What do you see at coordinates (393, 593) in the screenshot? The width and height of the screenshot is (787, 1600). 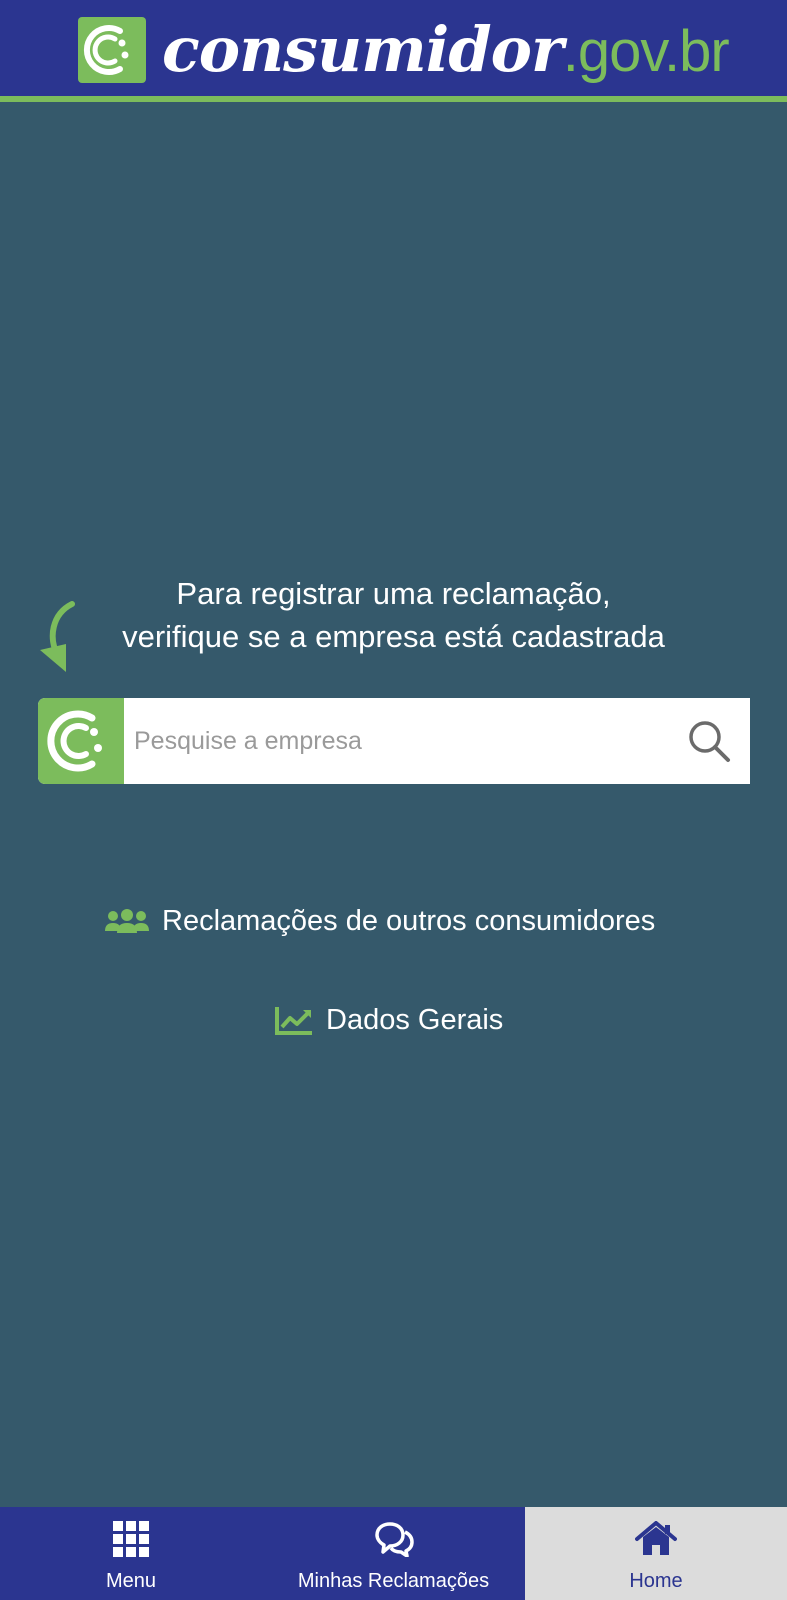 I see `prompt-line-1: Para registrar uma reclamação,` at bounding box center [393, 593].